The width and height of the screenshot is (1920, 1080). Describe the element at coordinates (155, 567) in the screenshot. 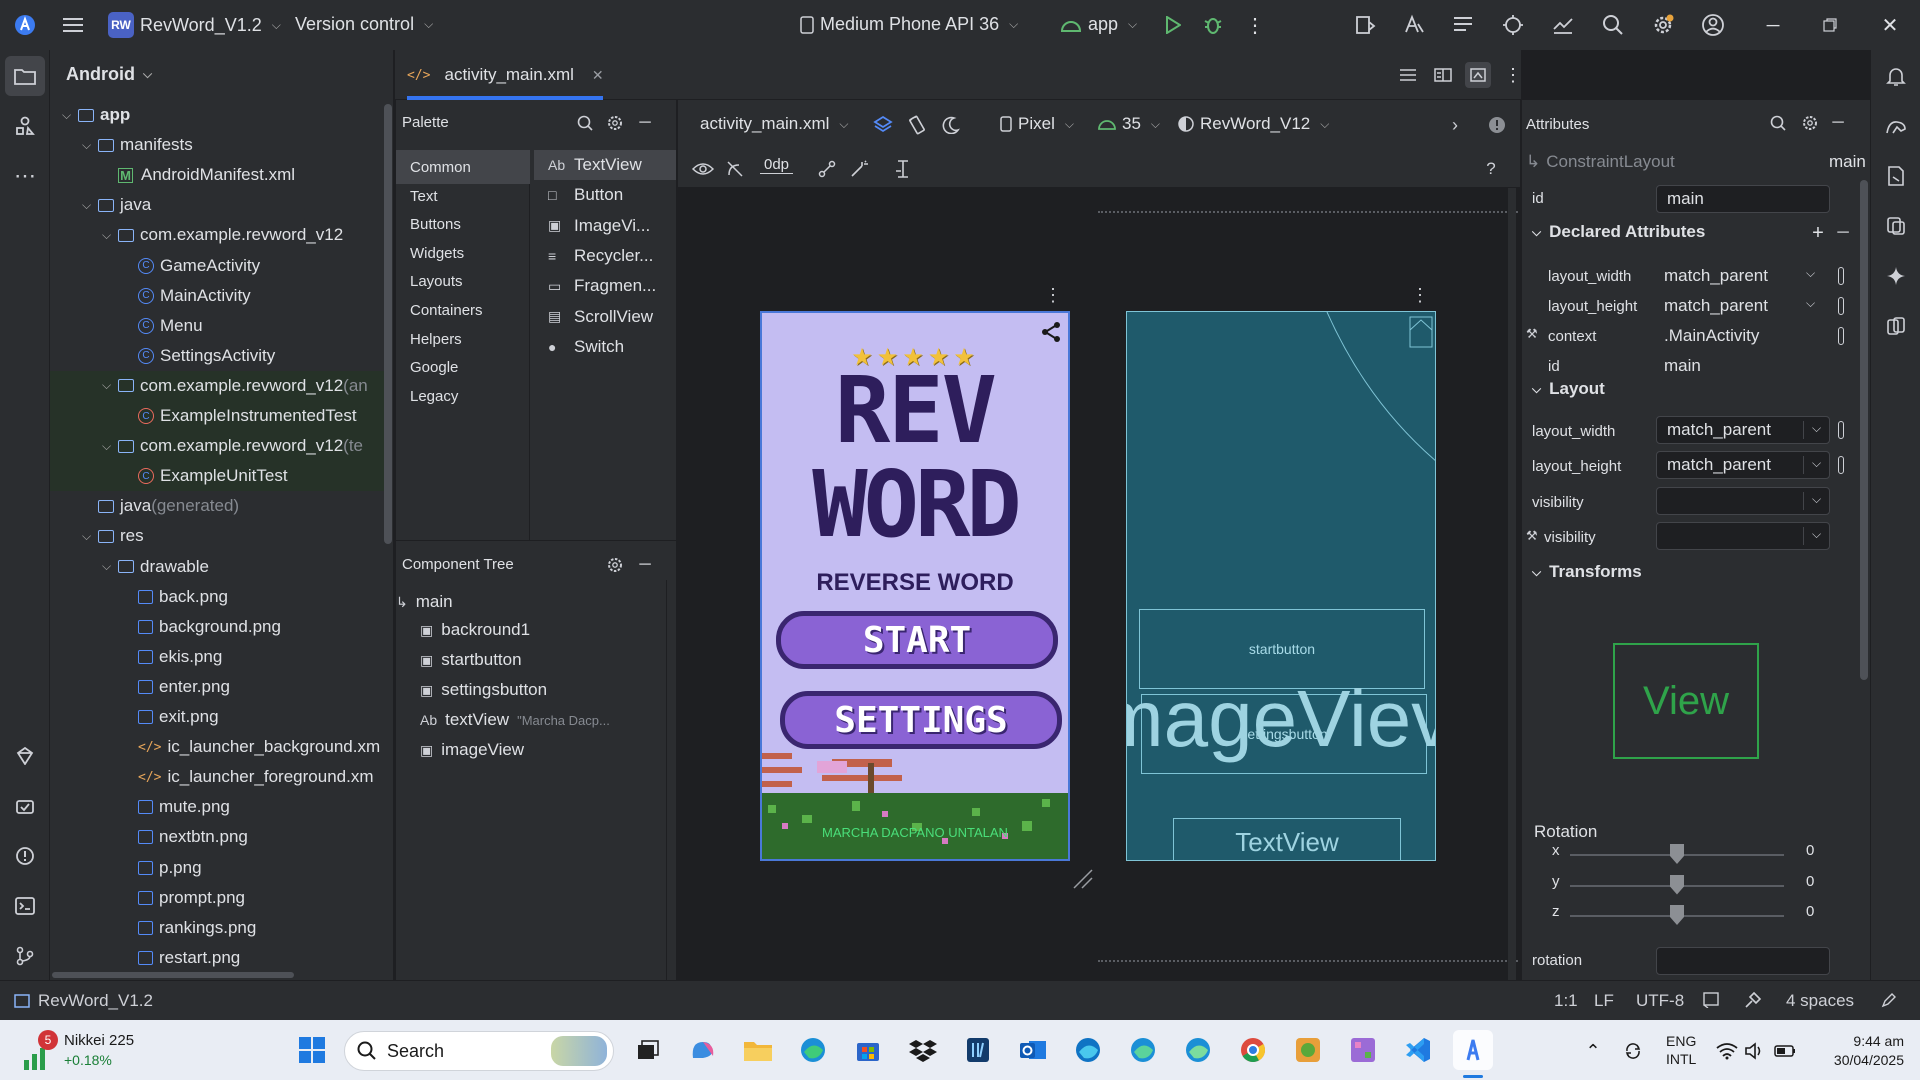

I see `tree-item: ⌵ drawable` at that location.